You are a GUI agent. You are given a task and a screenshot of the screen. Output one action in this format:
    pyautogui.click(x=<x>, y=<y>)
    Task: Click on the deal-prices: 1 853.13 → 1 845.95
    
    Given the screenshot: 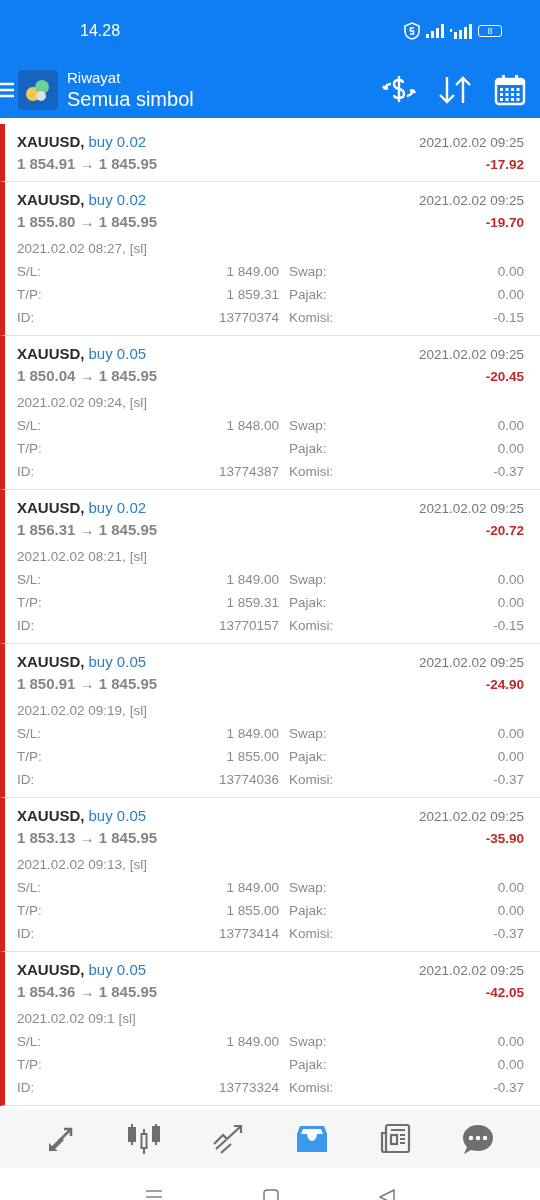 What is the action you would take?
    pyautogui.click(x=88, y=838)
    